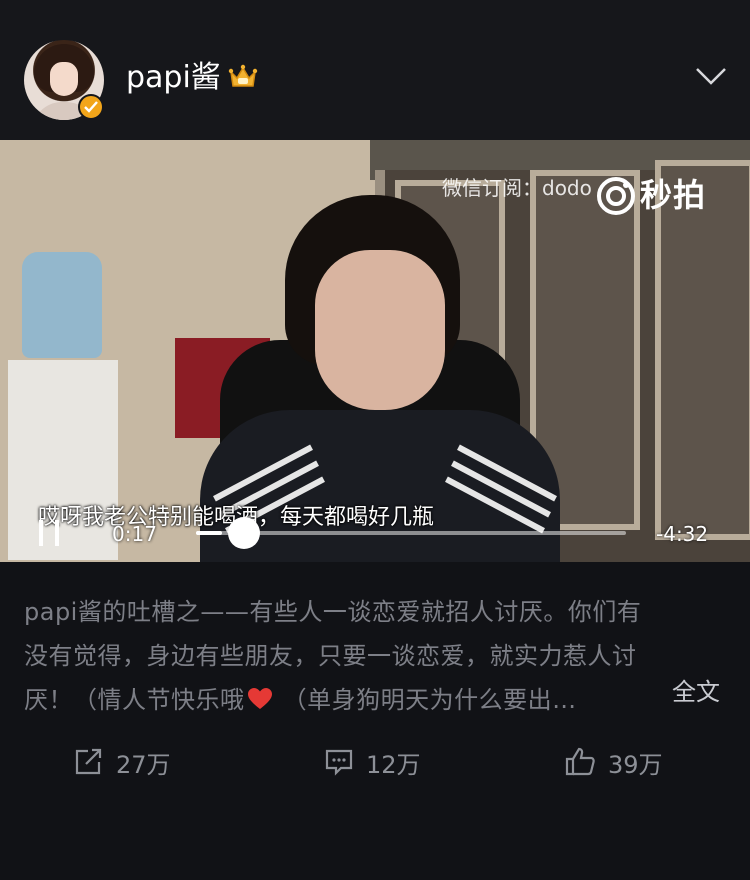 This screenshot has height=880, width=750. What do you see at coordinates (411, 533) in the screenshot?
I see `progress-bar` at bounding box center [411, 533].